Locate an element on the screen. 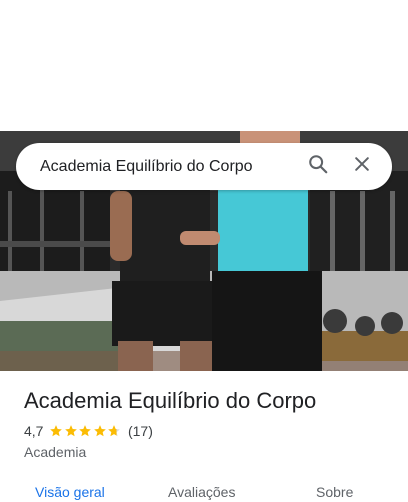 This screenshot has height=502, width=408. rating-stars is located at coordinates (85, 431).